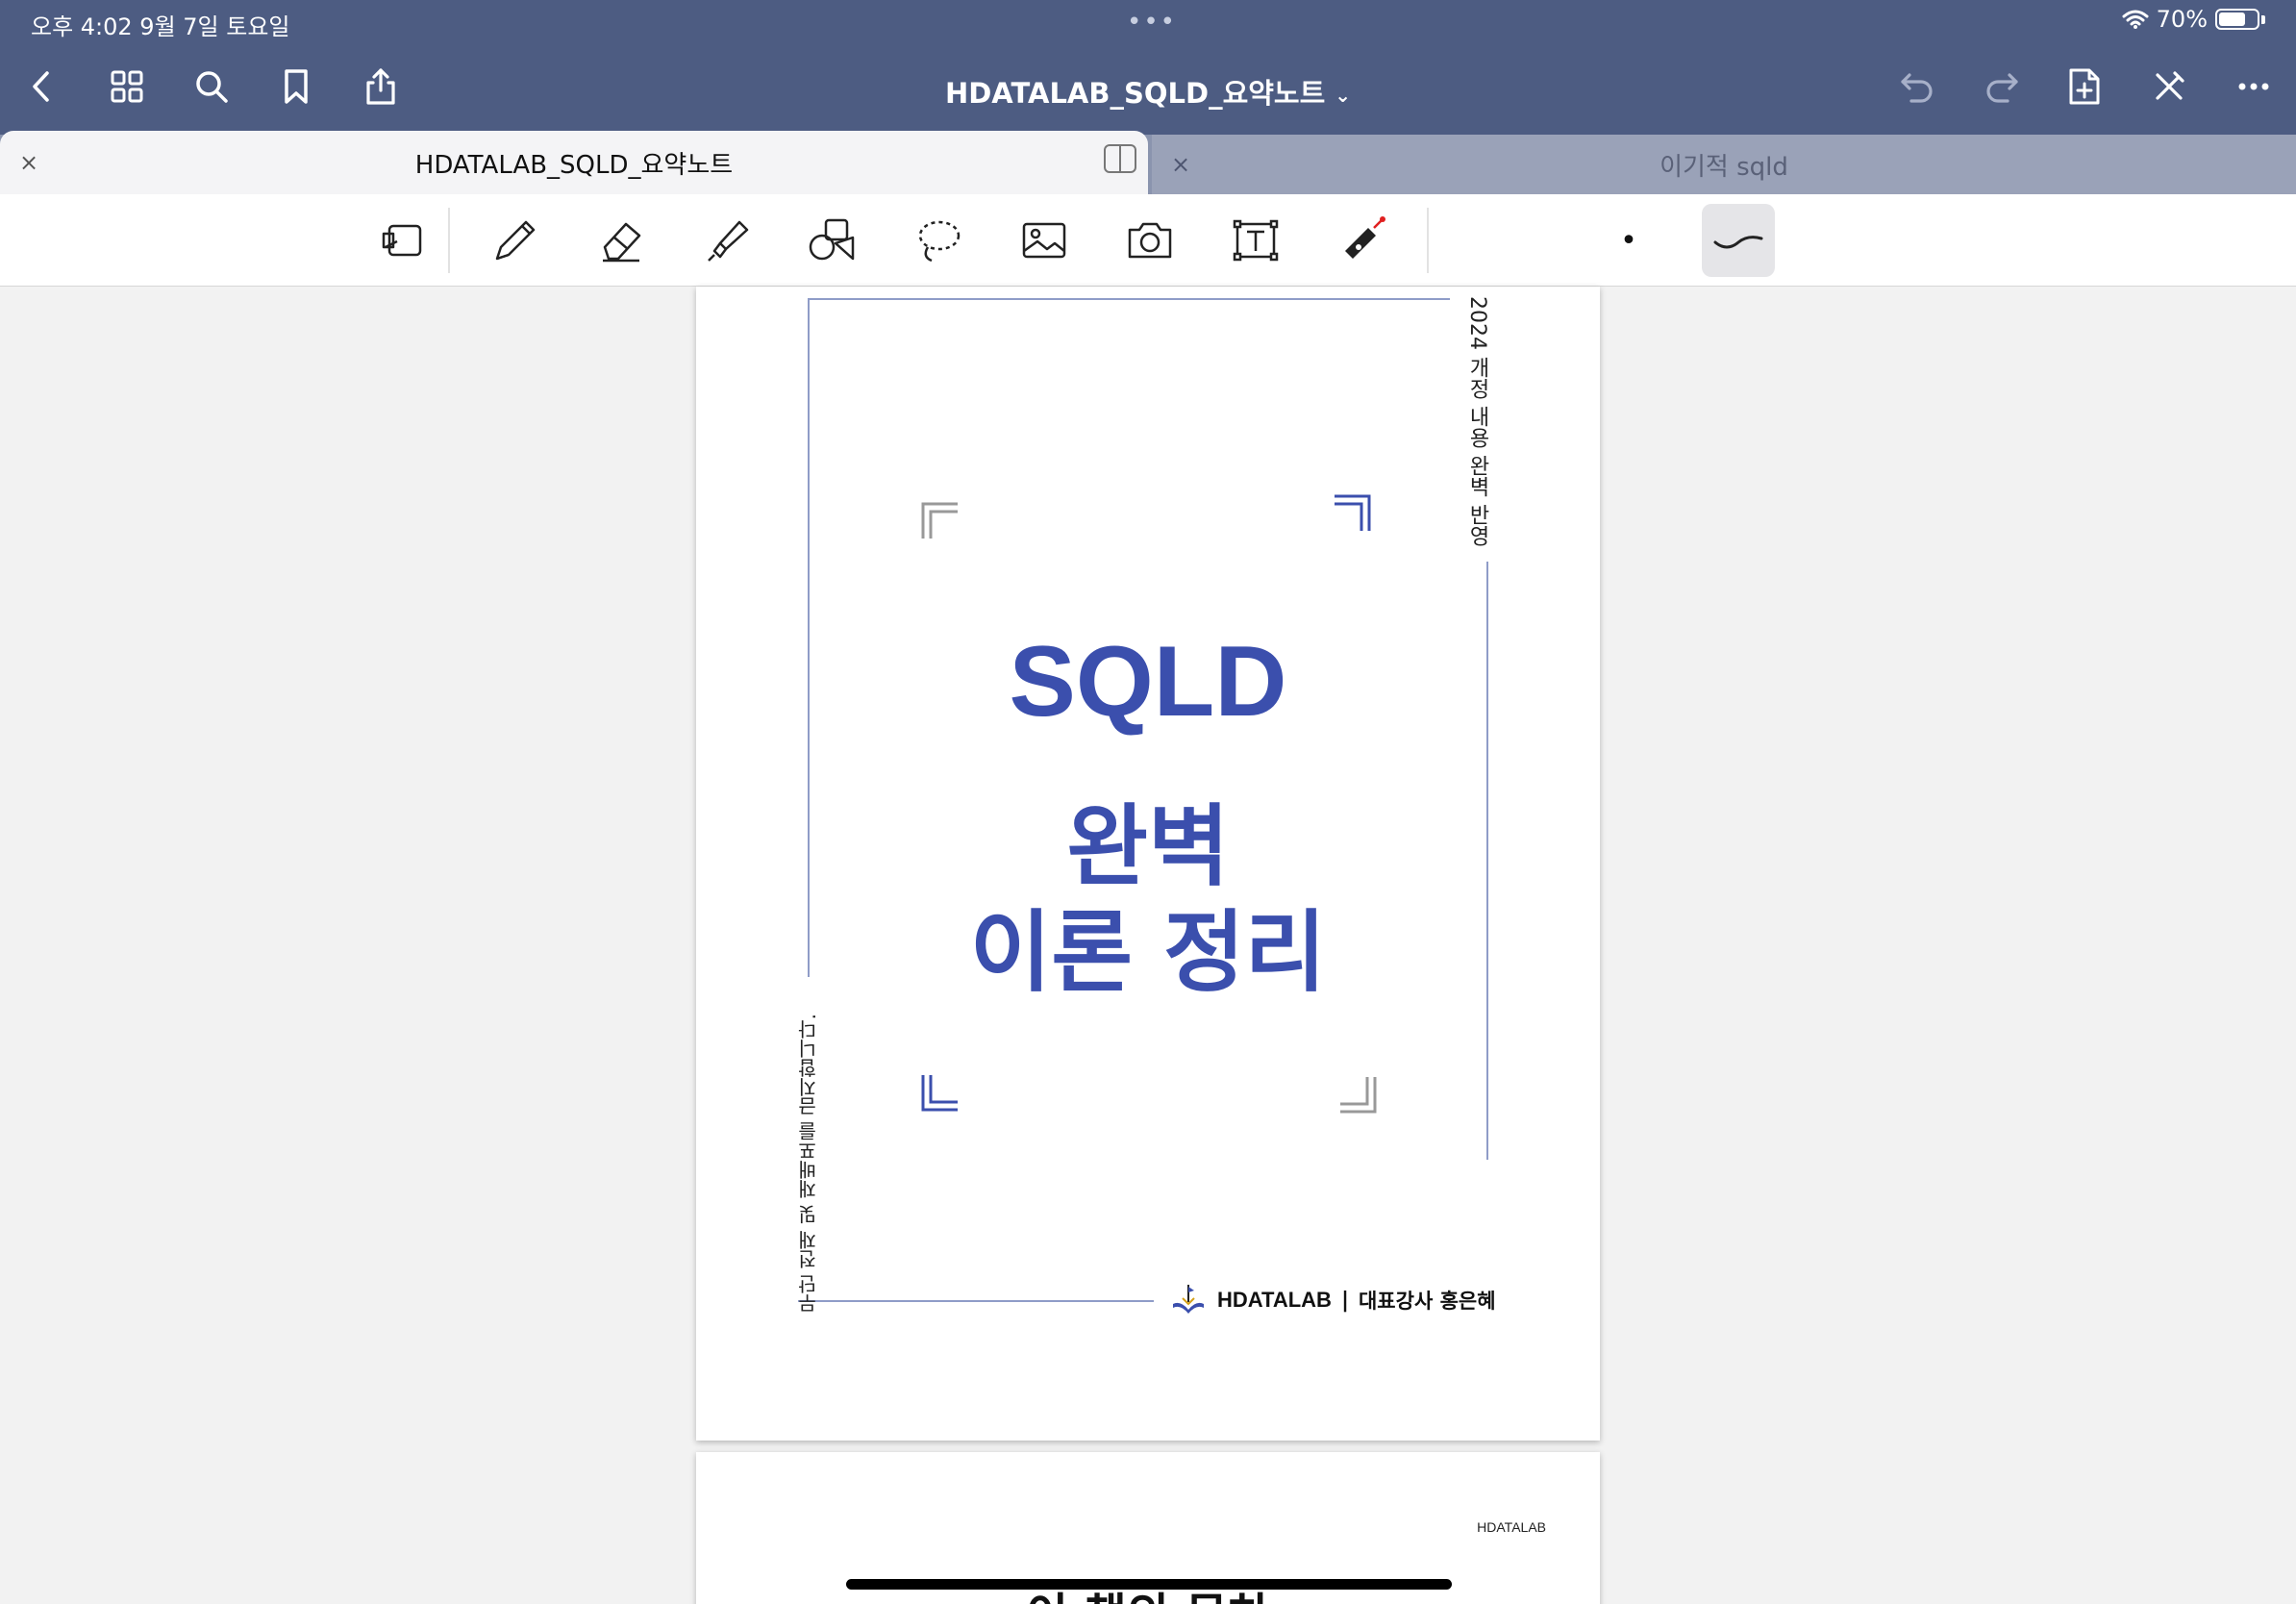  What do you see at coordinates (2182, 19) in the screenshot?
I see `battery-percent: 70%` at bounding box center [2182, 19].